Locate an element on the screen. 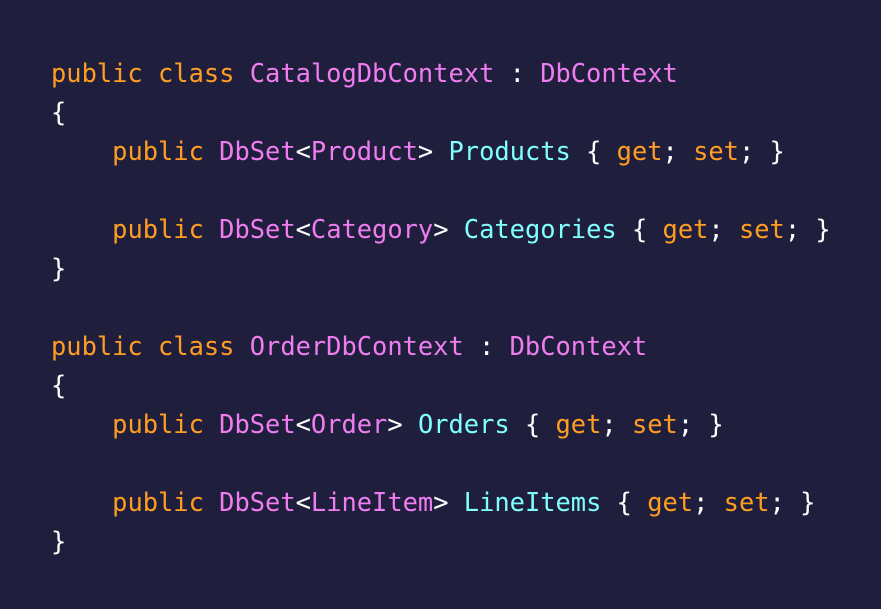 The width and height of the screenshot is (881, 609). type-token: Category is located at coordinates (372, 229).